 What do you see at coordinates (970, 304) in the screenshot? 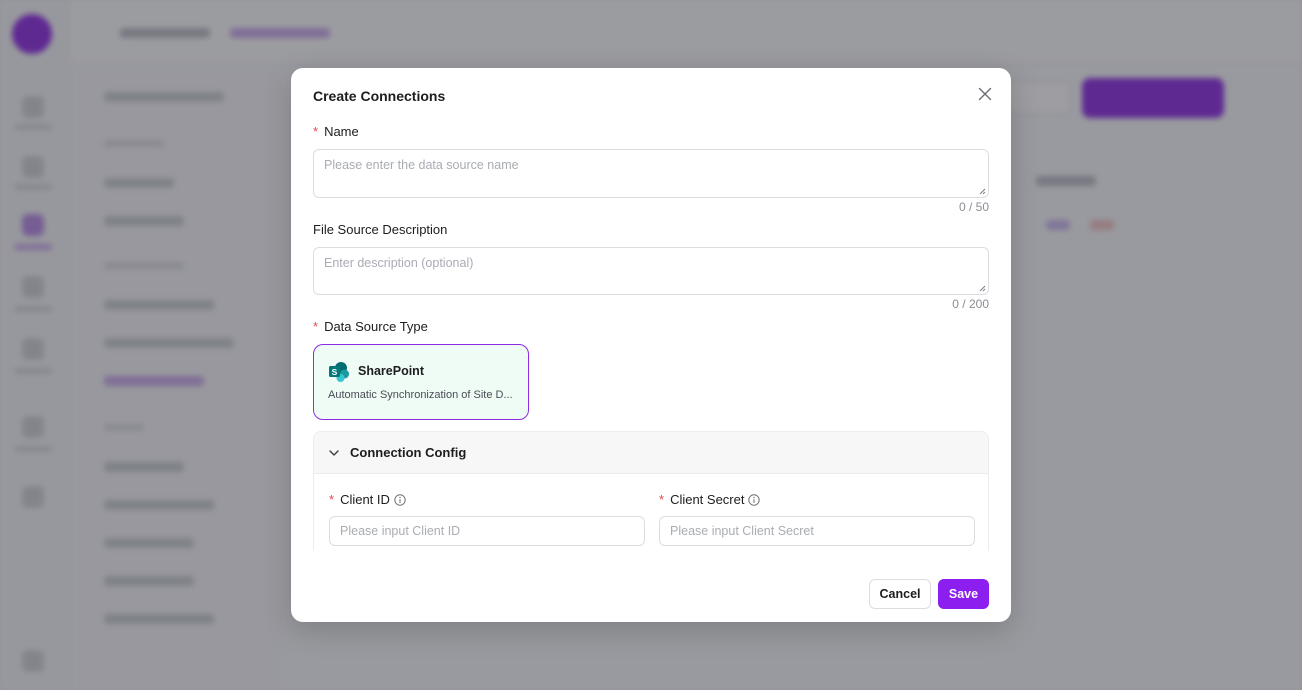
I see `description-char-counter: 0 / 200` at bounding box center [970, 304].